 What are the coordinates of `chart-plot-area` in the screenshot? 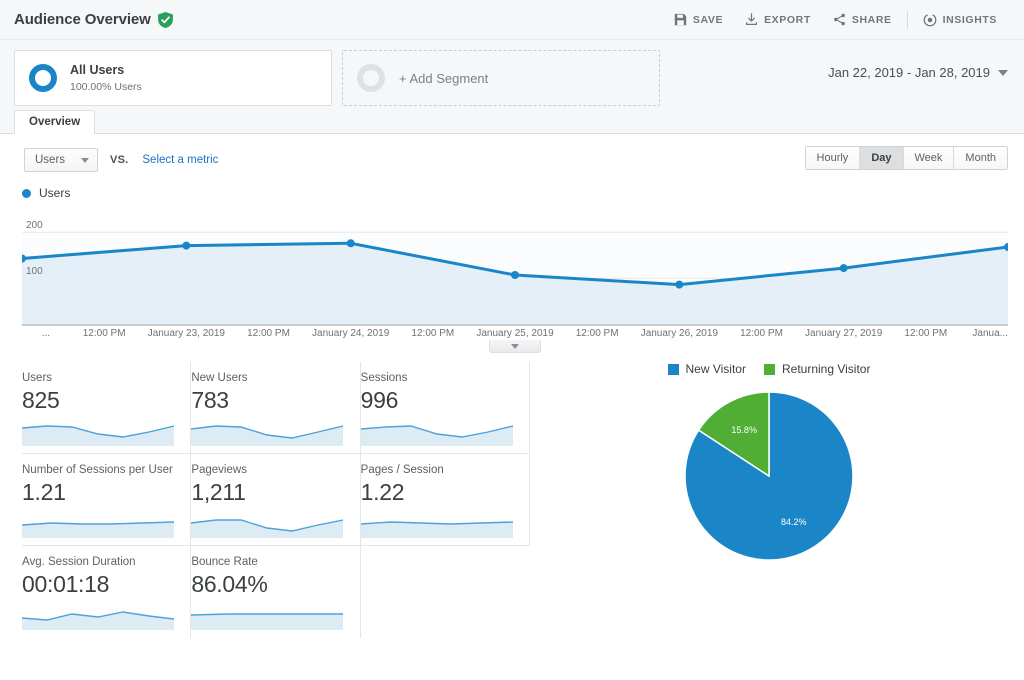 It's located at (515, 277).